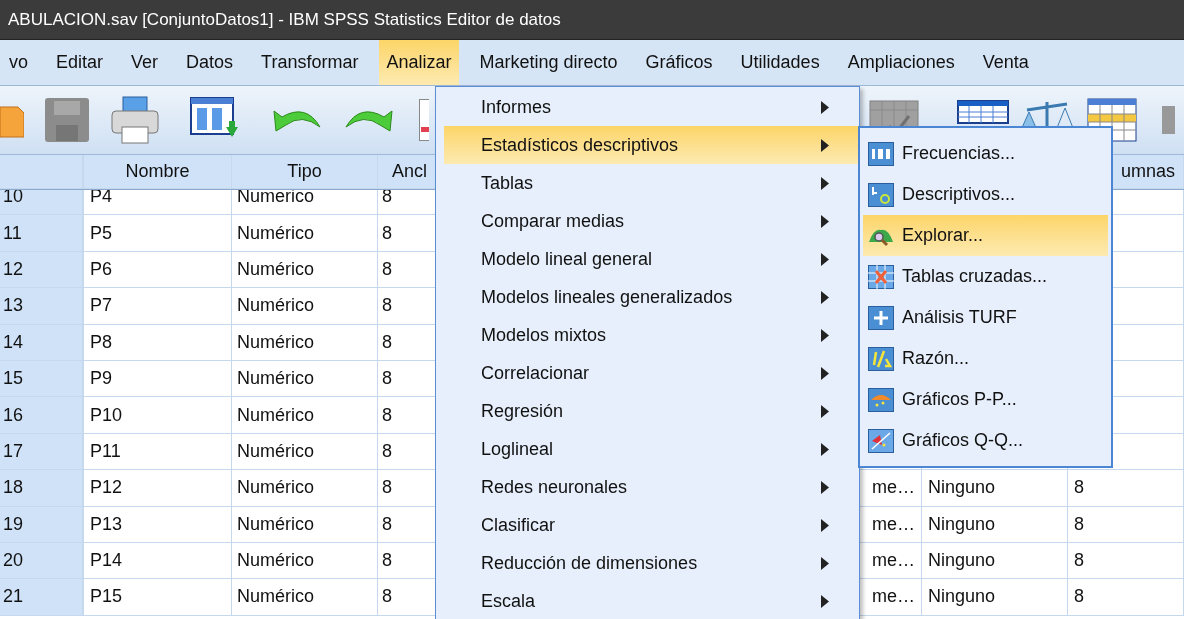 Image resolution: width=1184 pixels, height=619 pixels. Describe the element at coordinates (158, 233) in the screenshot. I see `table-cell: P5` at that location.